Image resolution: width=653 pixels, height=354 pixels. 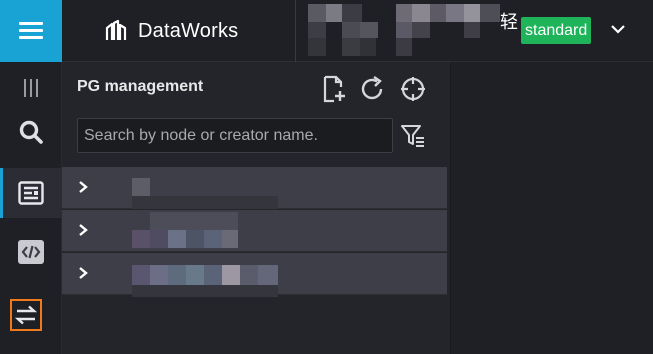 I want to click on swap-icon, so click(x=26, y=315).